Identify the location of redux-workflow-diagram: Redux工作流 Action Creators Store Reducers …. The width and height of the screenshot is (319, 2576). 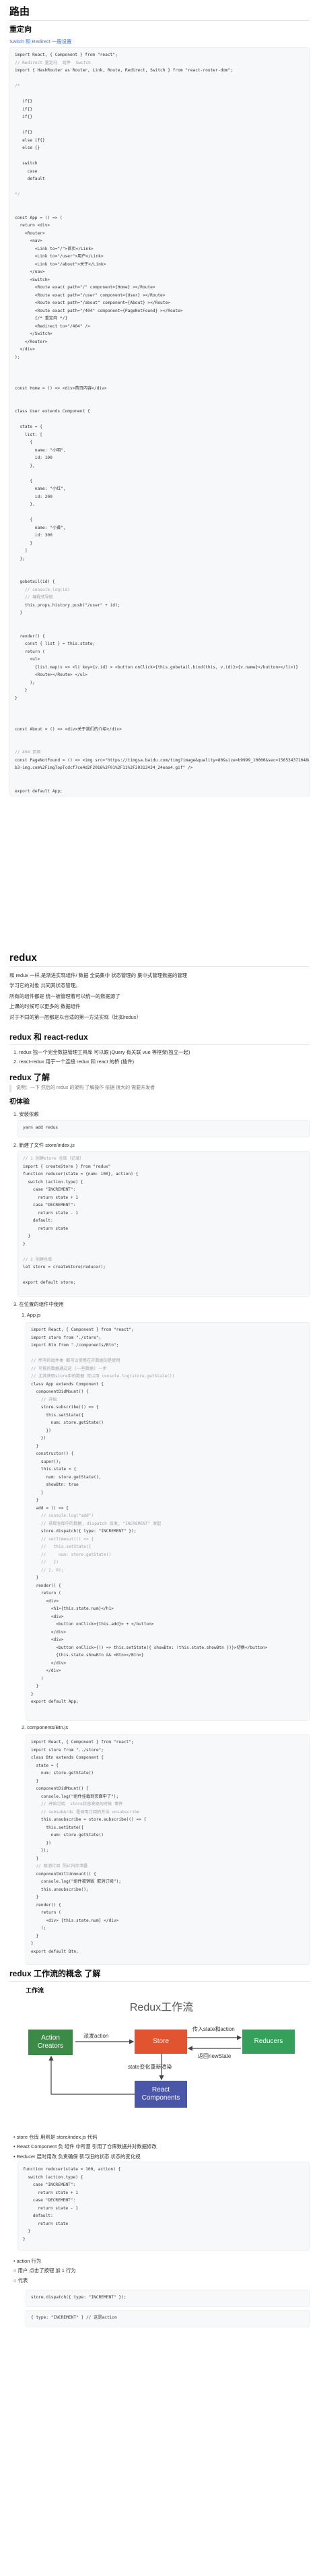
(161, 2062).